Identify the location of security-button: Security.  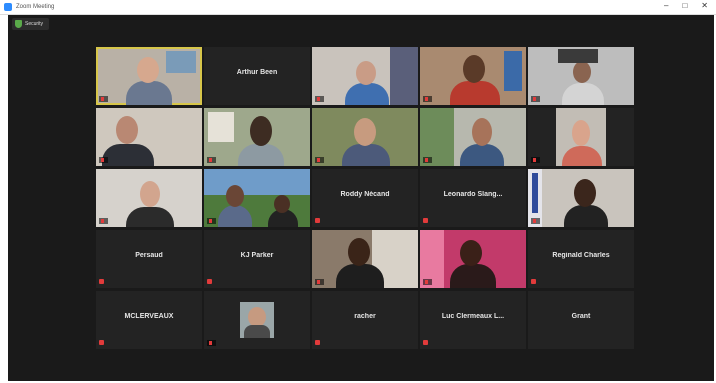
(31, 24).